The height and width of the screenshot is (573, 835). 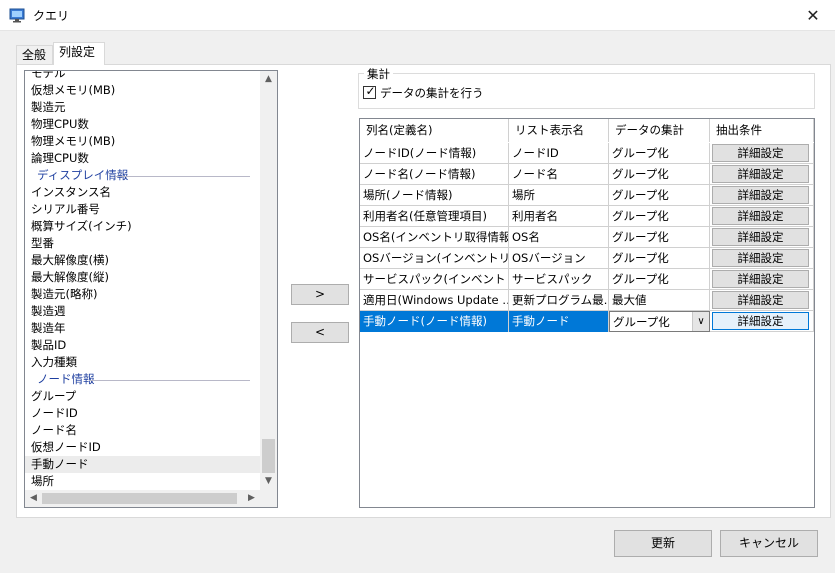 I want to click on chevron-down-icon: ∨, so click(x=700, y=321).